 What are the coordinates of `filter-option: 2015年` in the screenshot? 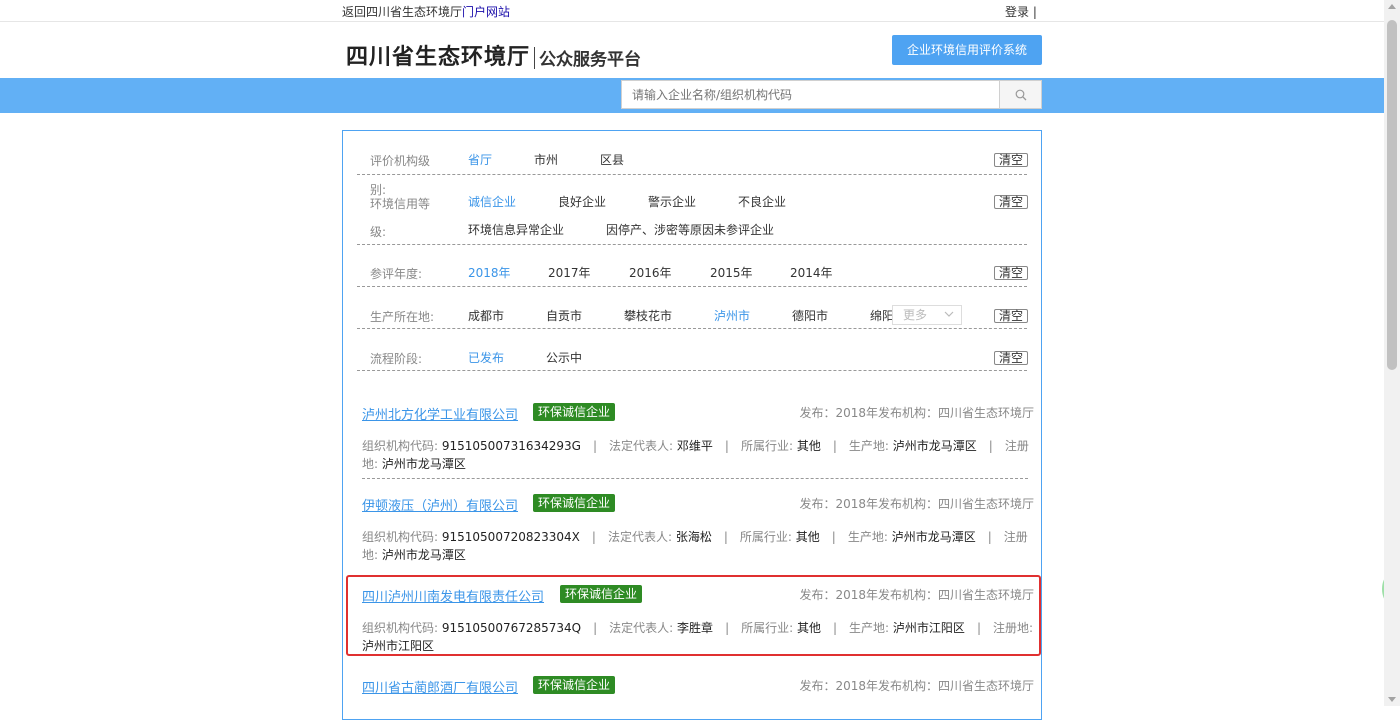 It's located at (731, 272).